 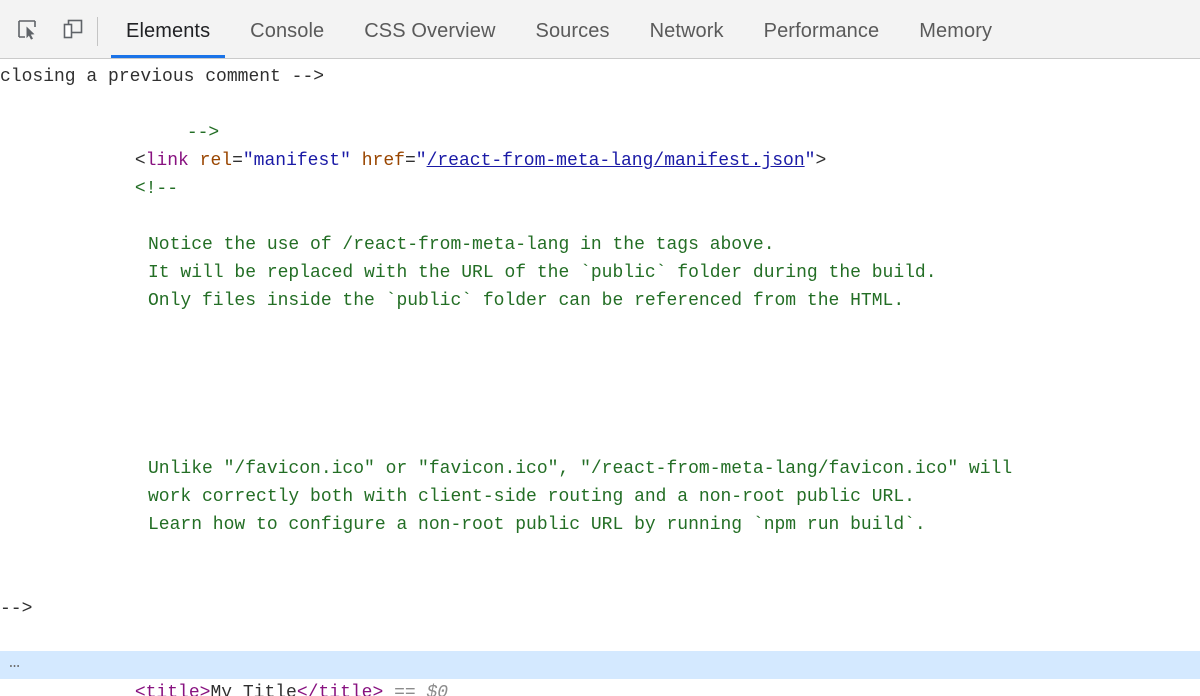 What do you see at coordinates (600, 687) in the screenshot?
I see `dom-node-style: <style>…</style>` at bounding box center [600, 687].